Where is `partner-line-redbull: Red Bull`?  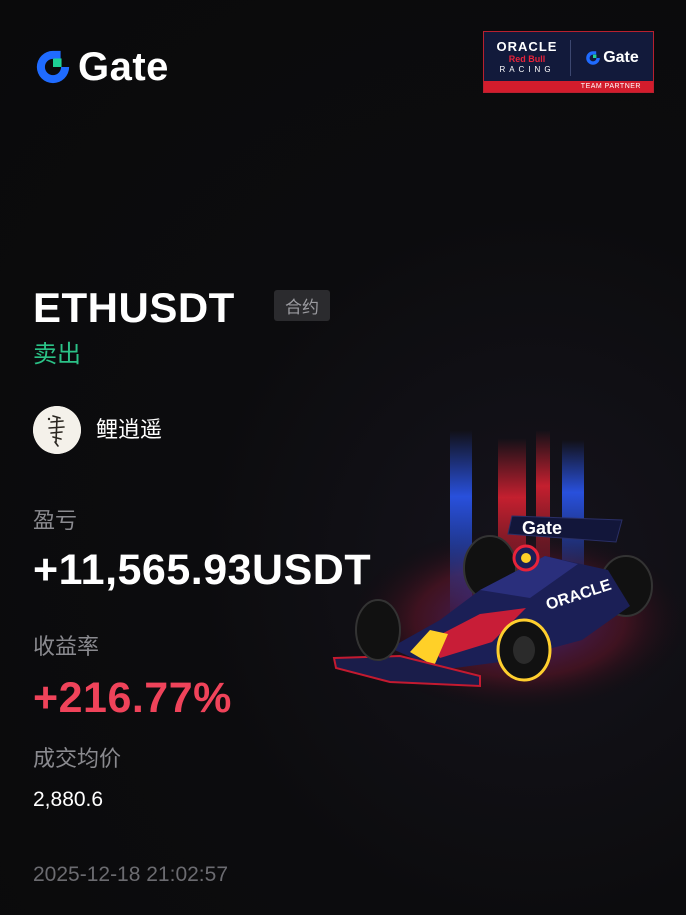 partner-line-redbull: Red Bull is located at coordinates (527, 59).